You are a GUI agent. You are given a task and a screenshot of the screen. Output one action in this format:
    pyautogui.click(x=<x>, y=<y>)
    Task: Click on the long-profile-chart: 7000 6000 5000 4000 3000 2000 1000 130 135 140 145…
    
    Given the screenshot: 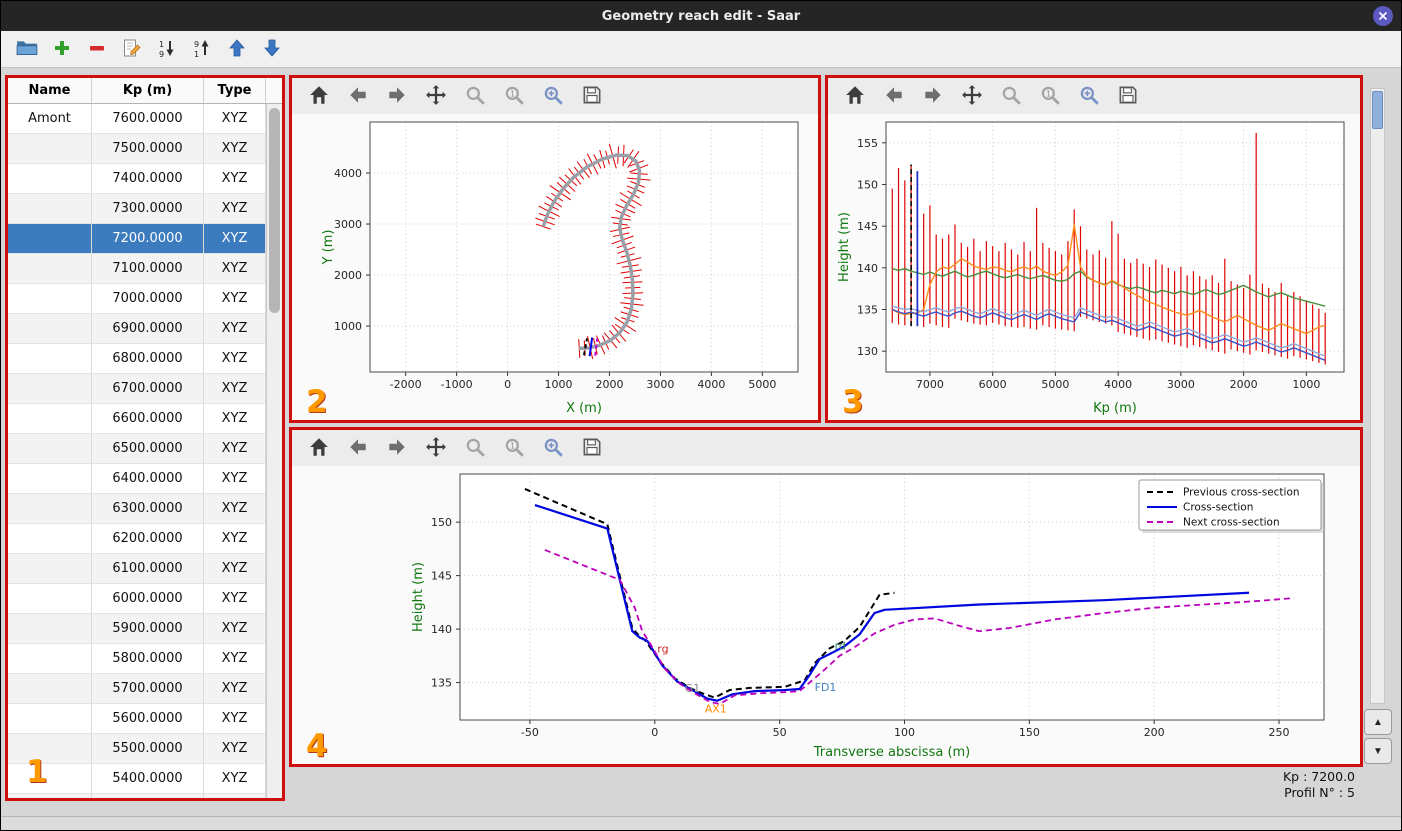 What is the action you would take?
    pyautogui.click(x=1094, y=267)
    